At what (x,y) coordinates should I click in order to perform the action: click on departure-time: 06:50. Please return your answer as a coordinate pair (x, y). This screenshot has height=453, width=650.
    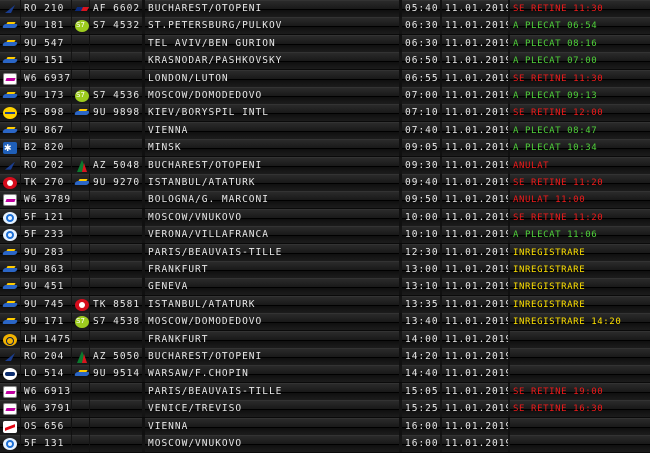
    Looking at the image, I should click on (422, 61).